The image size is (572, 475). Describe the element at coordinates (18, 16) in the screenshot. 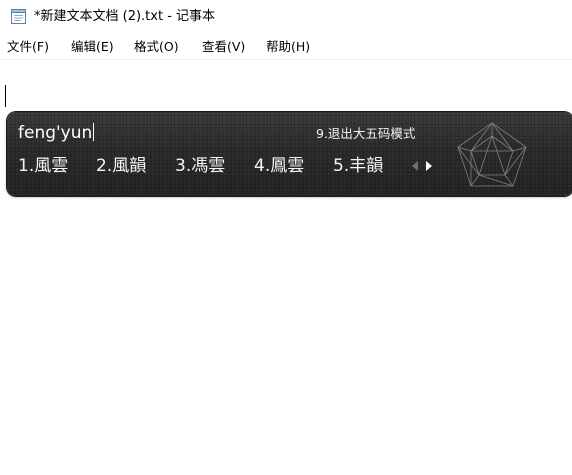

I see `notepad-icon` at that location.